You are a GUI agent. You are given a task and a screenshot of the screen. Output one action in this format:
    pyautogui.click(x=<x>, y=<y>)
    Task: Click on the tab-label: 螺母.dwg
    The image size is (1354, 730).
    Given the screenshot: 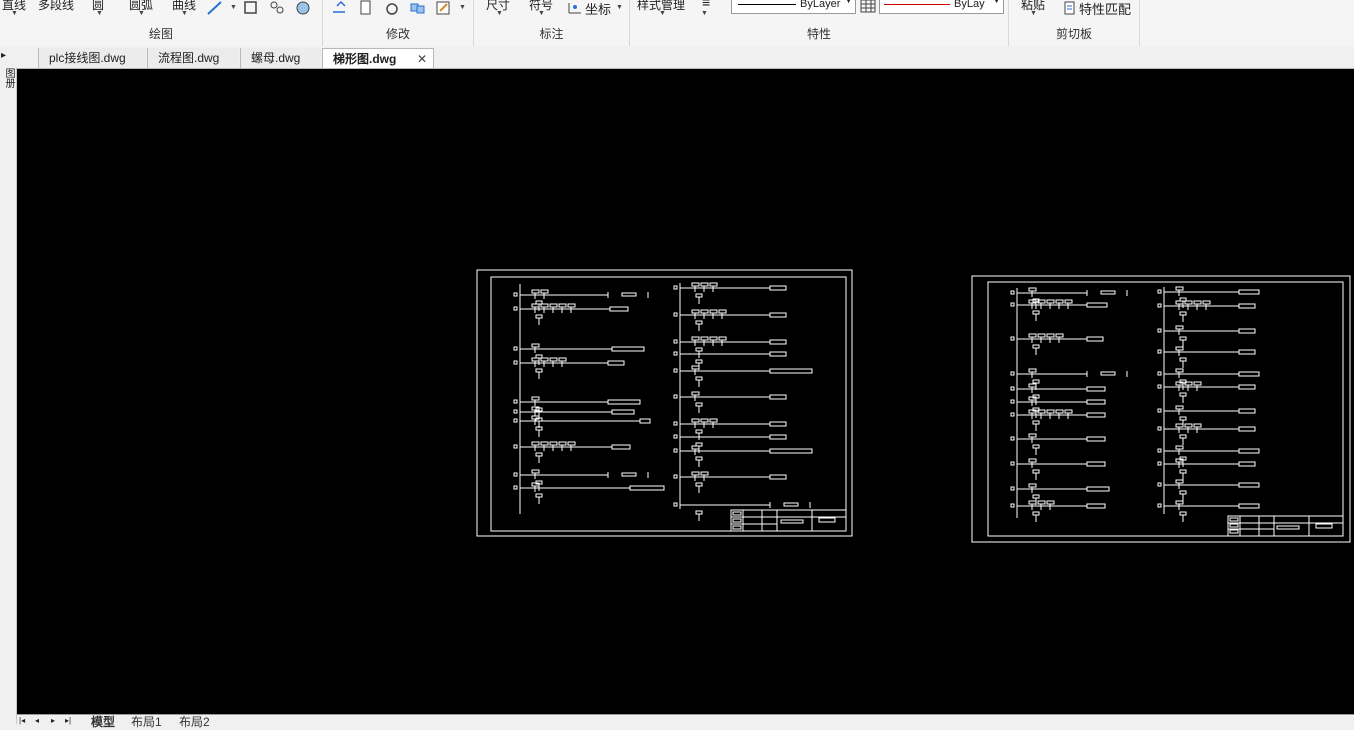 What is the action you would take?
    pyautogui.click(x=276, y=58)
    